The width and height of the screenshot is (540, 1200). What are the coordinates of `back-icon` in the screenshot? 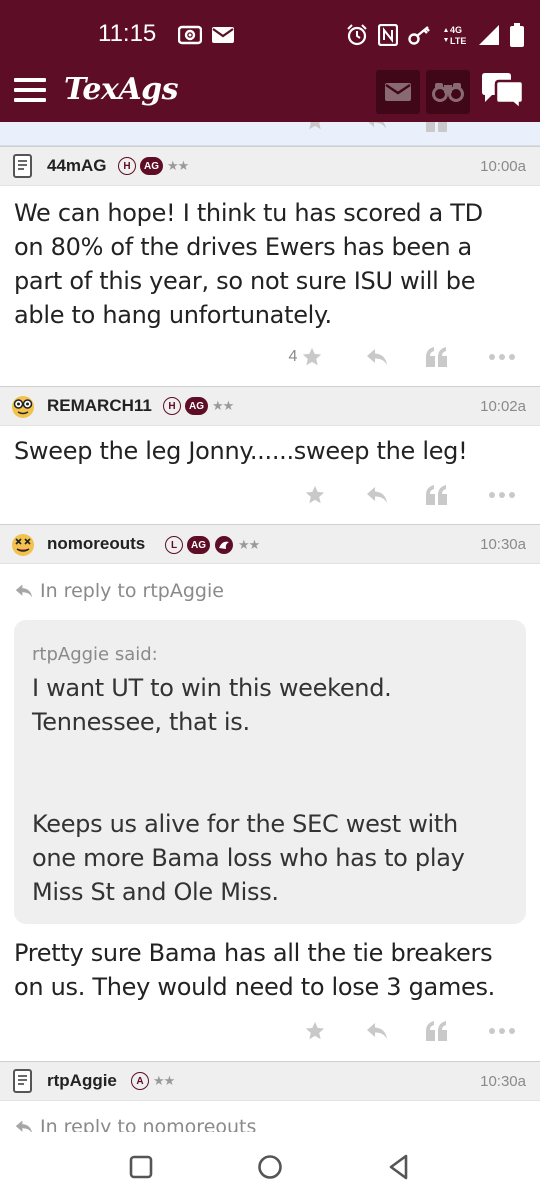 It's located at (399, 1167).